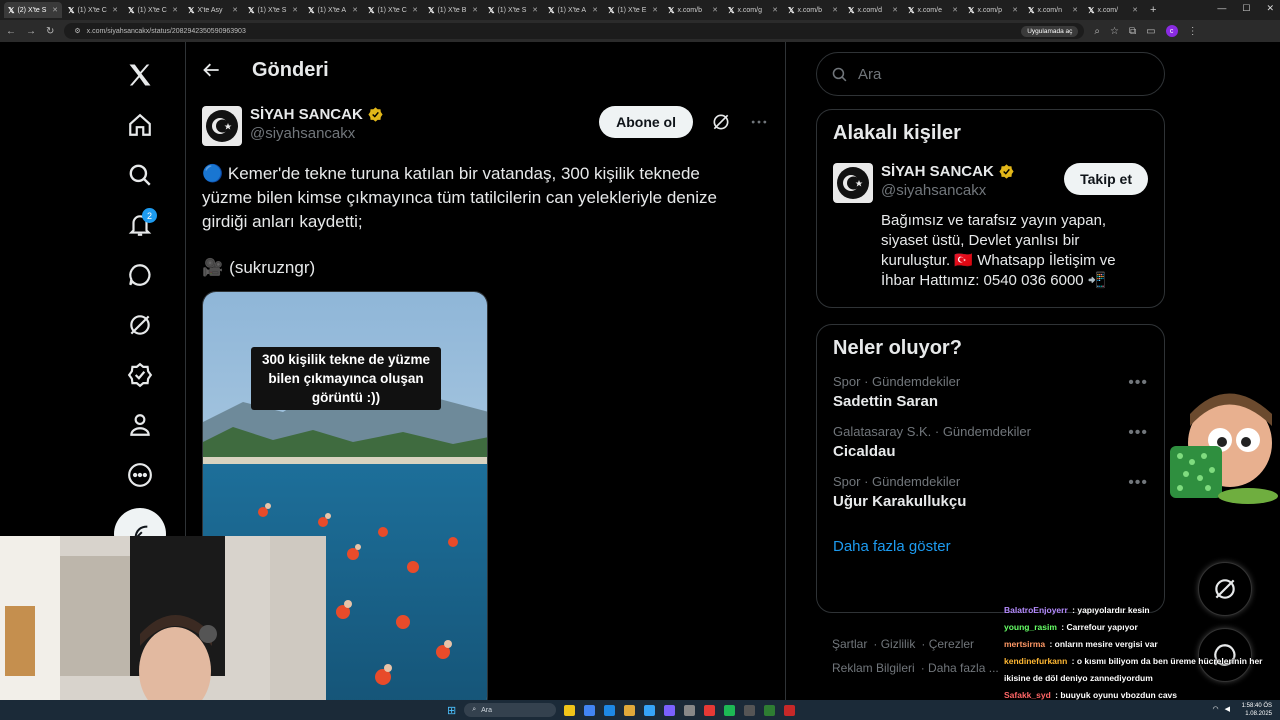  Describe the element at coordinates (951, 644) in the screenshot. I see `footer-link: Çerezler` at that location.